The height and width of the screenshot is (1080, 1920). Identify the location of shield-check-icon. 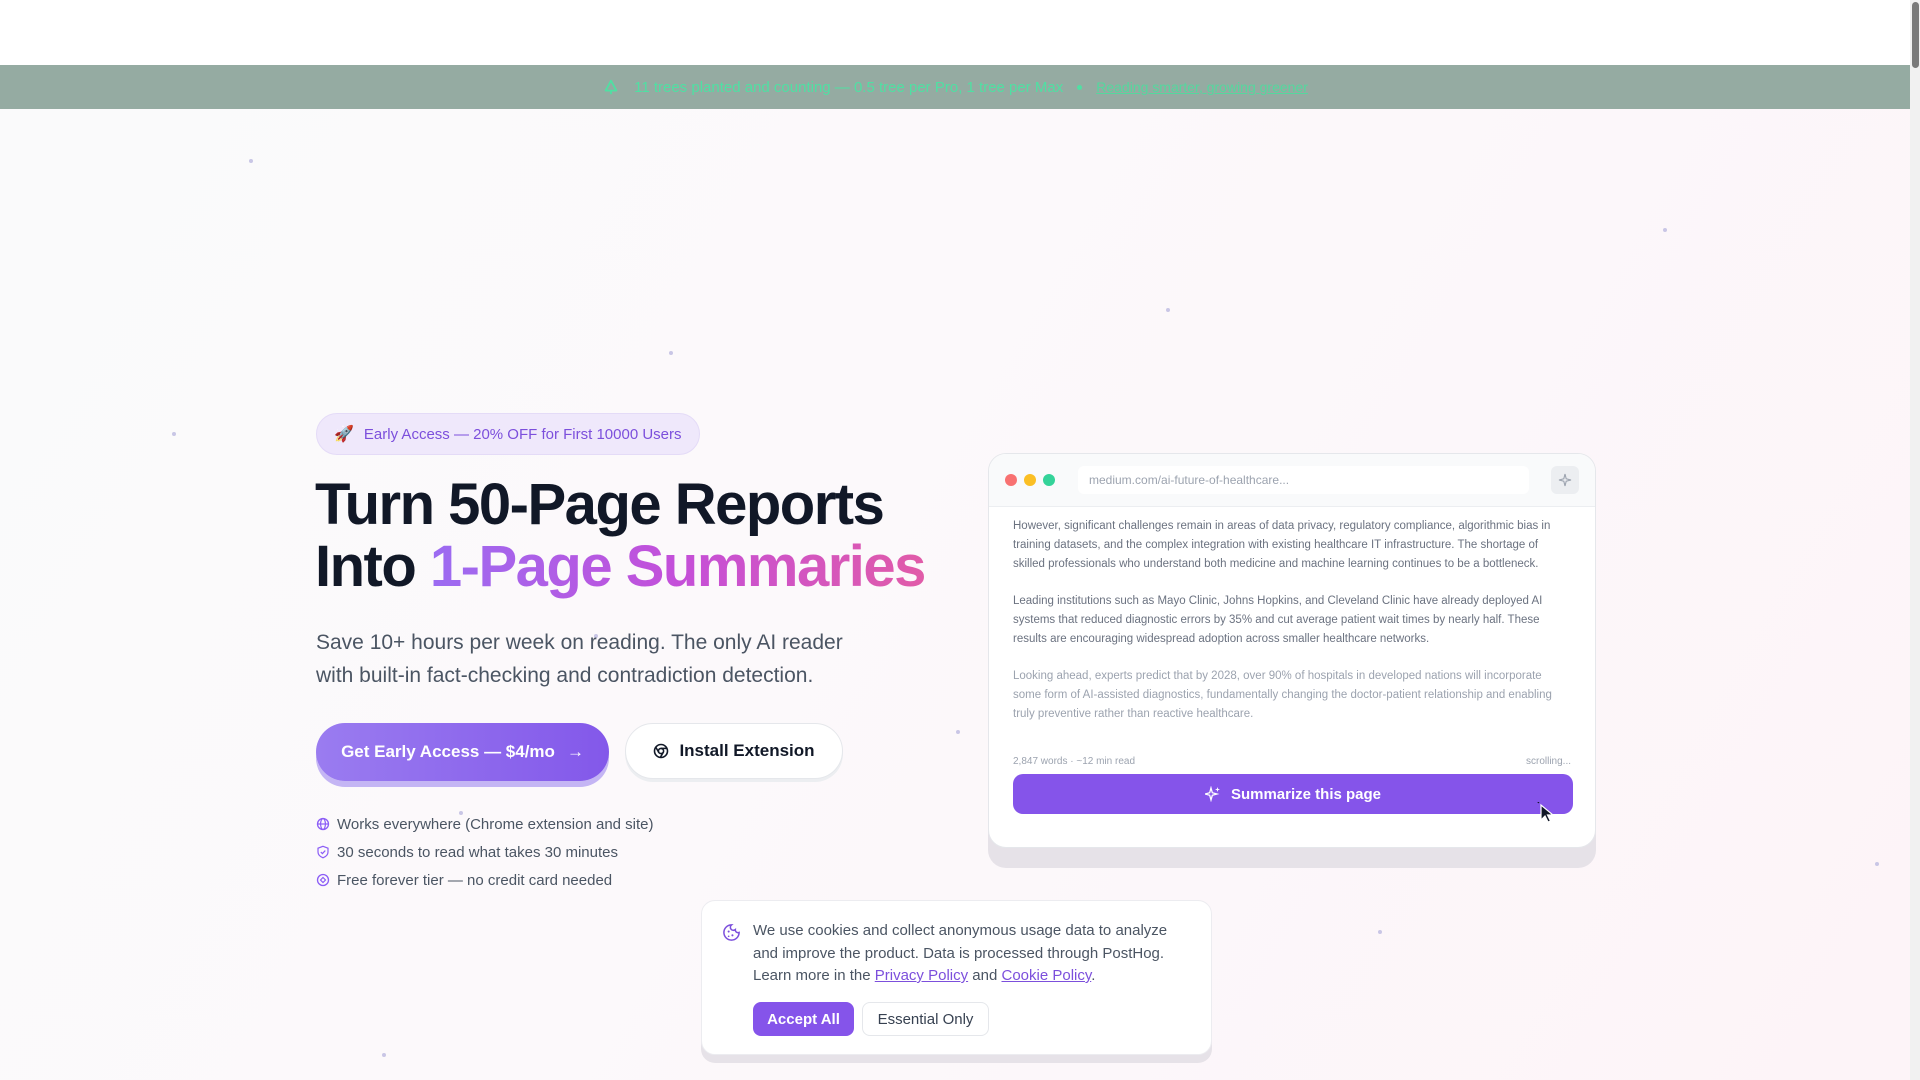
(323, 852).